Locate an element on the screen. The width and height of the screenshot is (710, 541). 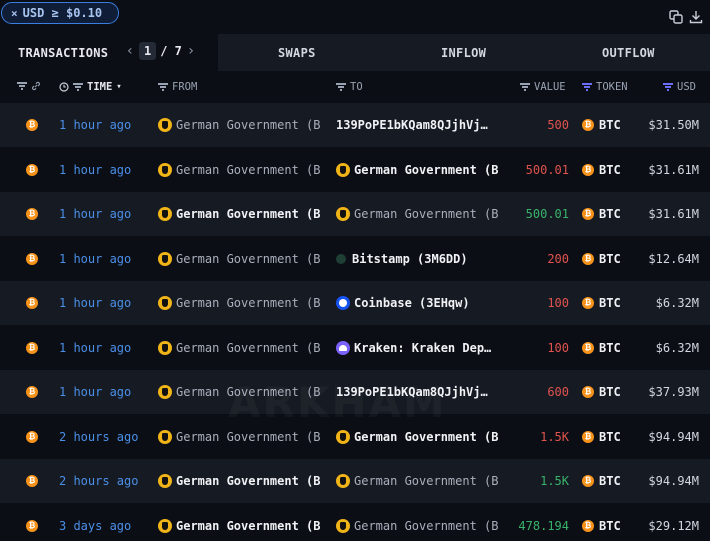
tab-swaps: SWAPS is located at coordinates (297, 53).